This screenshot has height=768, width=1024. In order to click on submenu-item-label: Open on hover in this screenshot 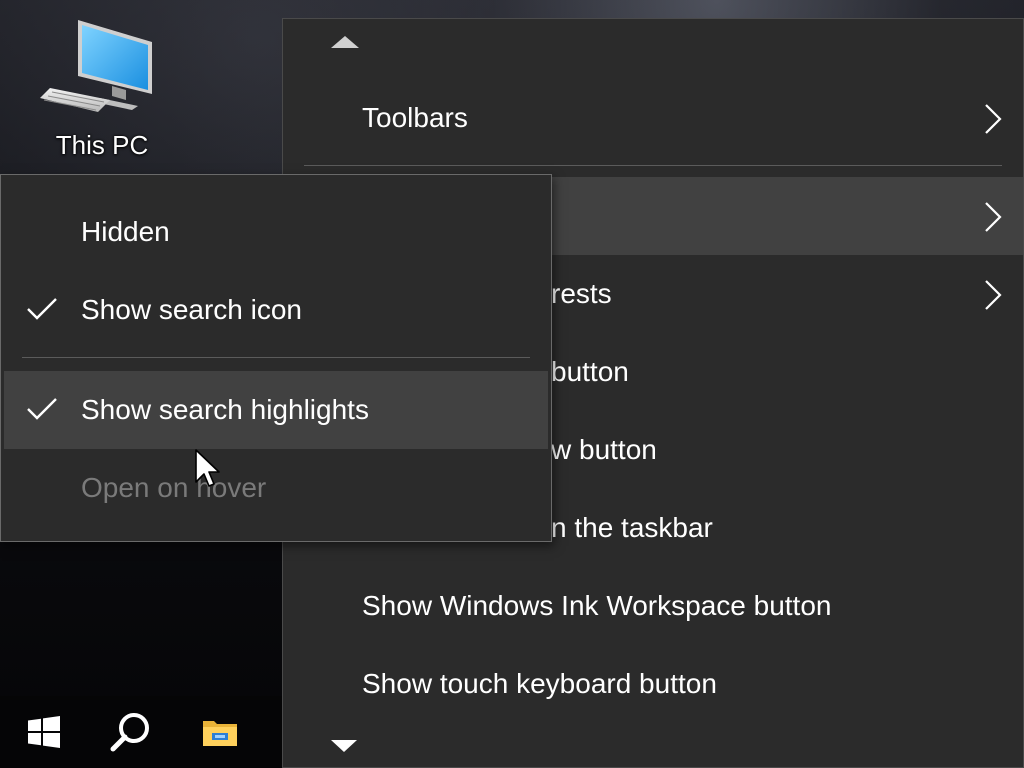, I will do `click(174, 487)`.